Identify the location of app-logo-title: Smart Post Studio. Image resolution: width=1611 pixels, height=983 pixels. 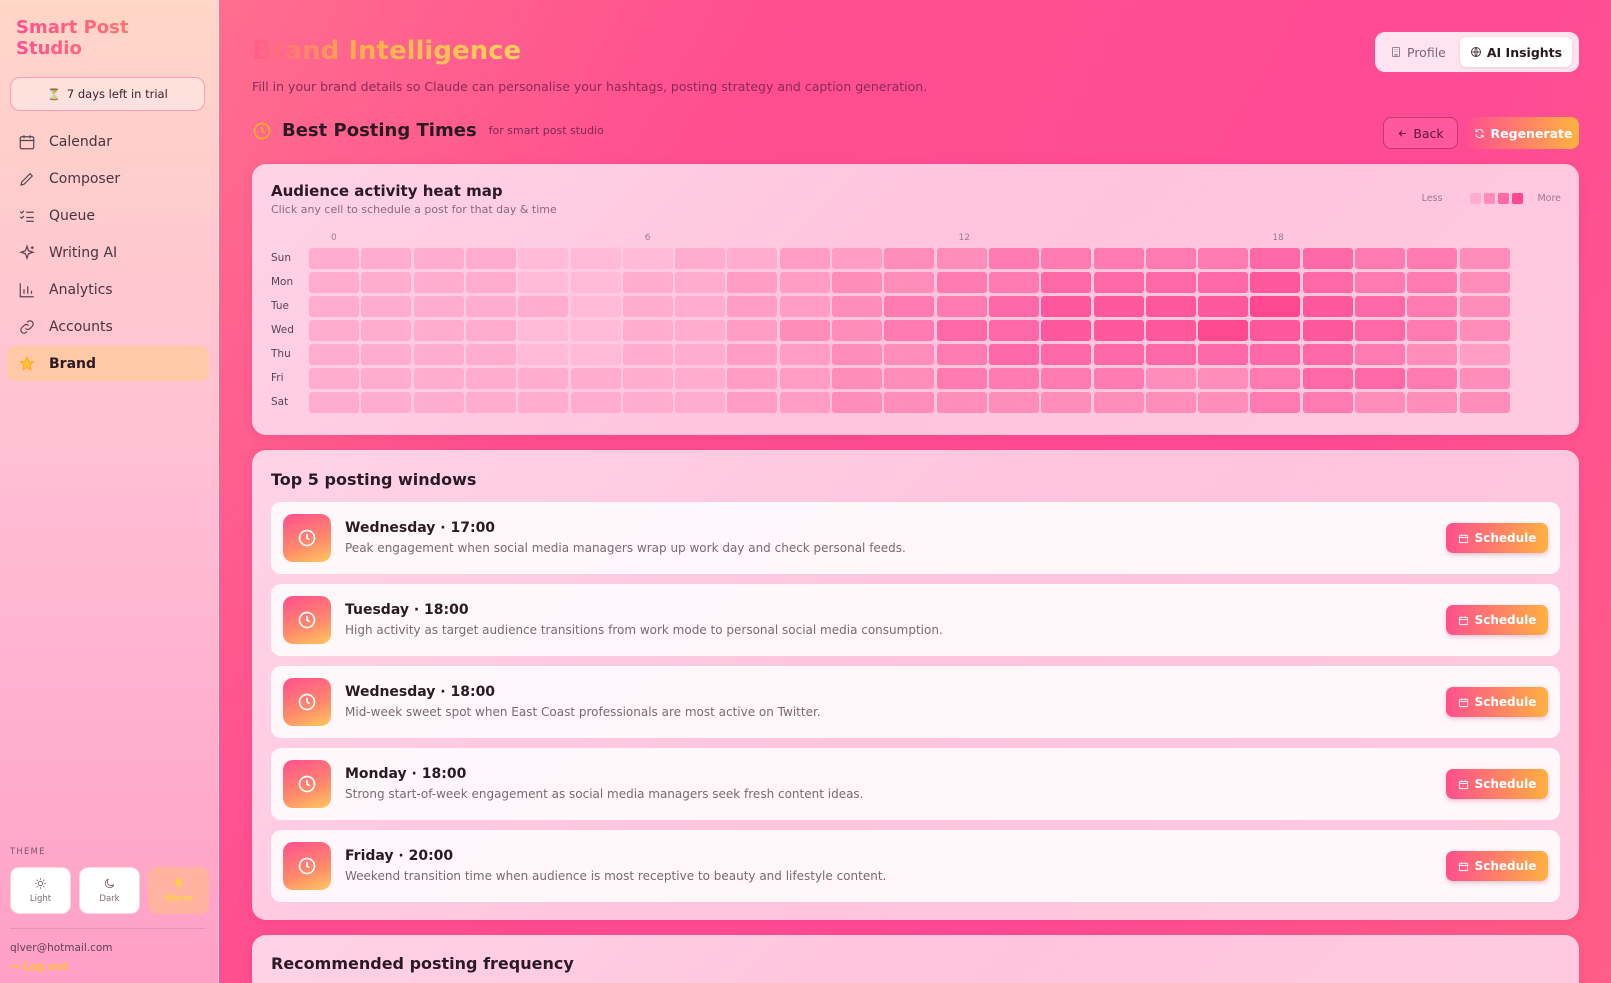
(106, 38).